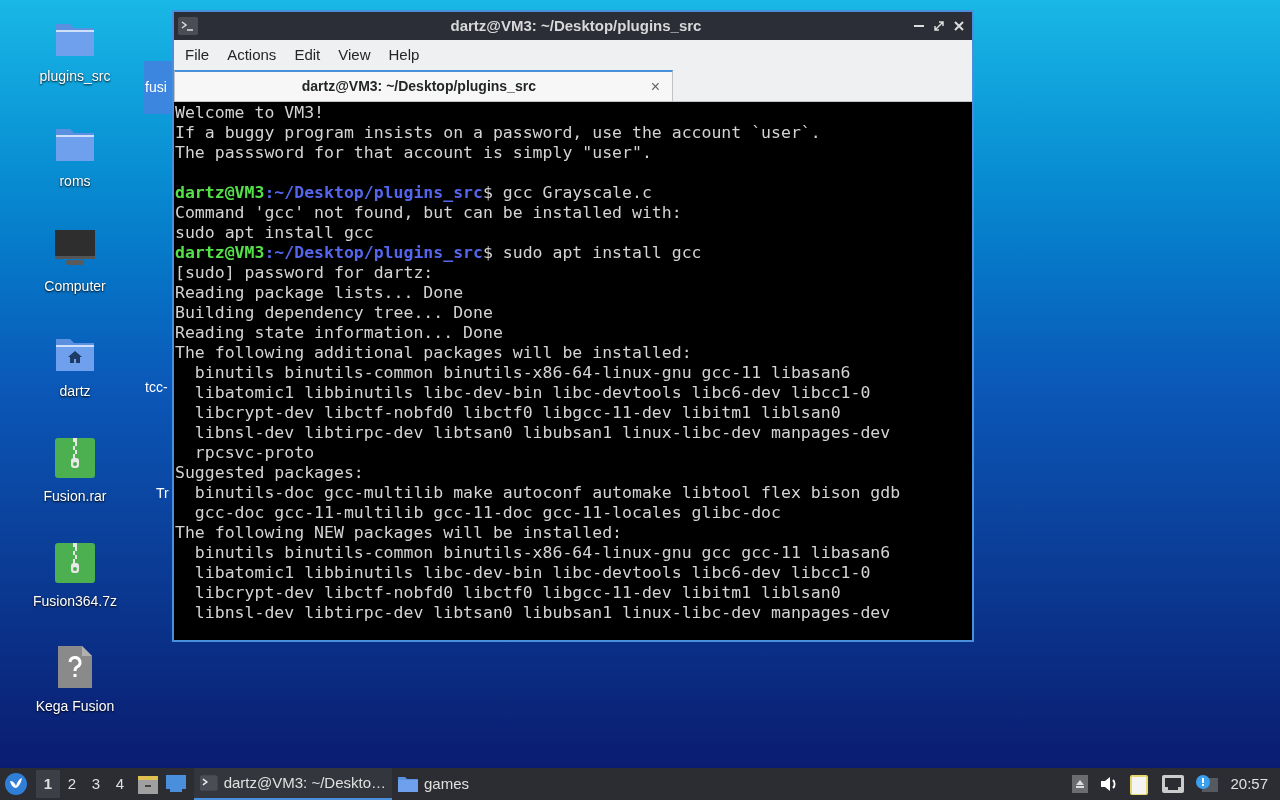 The width and height of the screenshot is (1280, 800). What do you see at coordinates (959, 26) in the screenshot?
I see `close-icon` at bounding box center [959, 26].